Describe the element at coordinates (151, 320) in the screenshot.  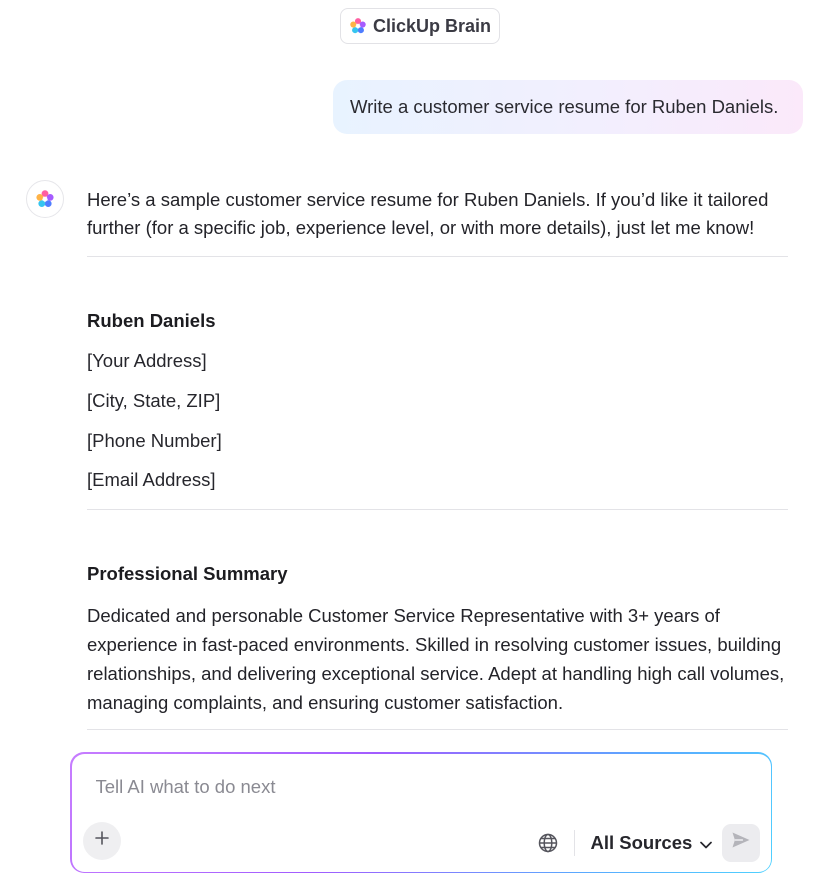
I see `resume-name: Ruben Daniels` at that location.